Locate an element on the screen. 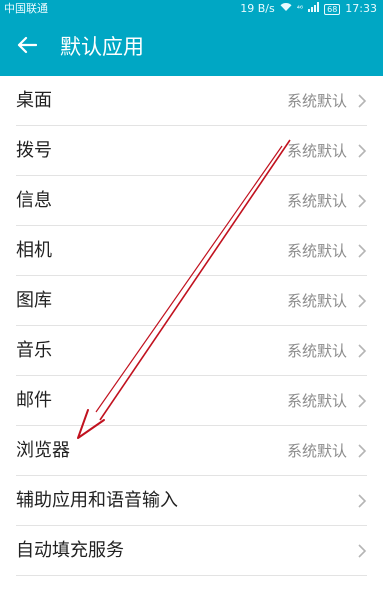 The image size is (383, 607). signal-icon is located at coordinates (314, 9).